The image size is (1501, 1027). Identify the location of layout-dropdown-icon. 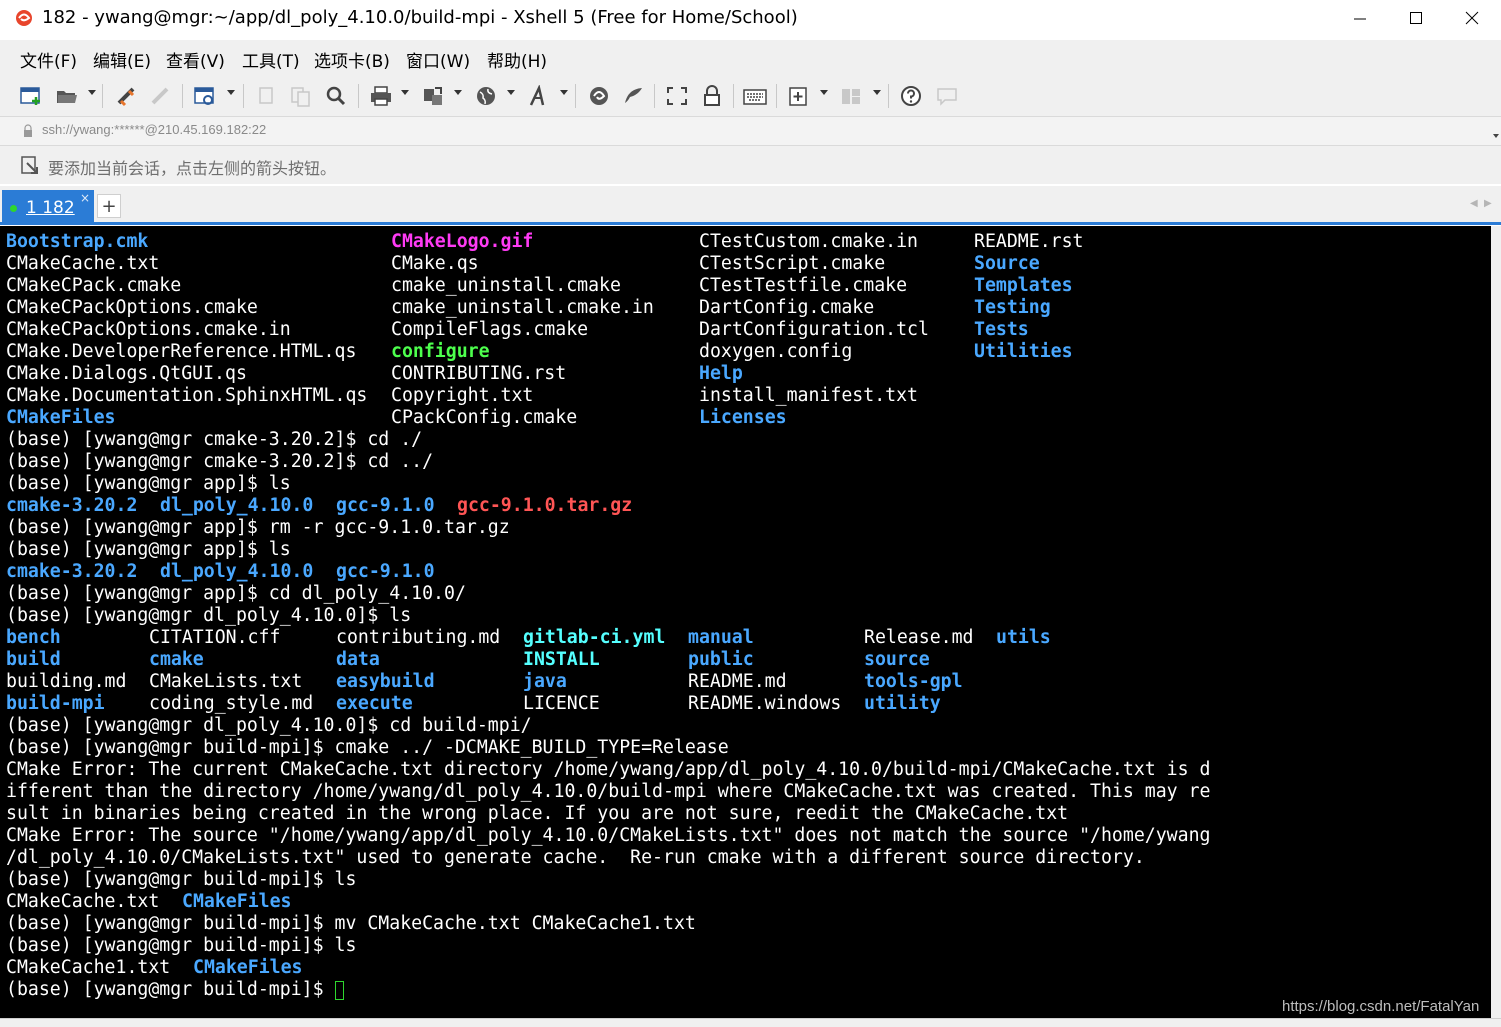
(877, 92).